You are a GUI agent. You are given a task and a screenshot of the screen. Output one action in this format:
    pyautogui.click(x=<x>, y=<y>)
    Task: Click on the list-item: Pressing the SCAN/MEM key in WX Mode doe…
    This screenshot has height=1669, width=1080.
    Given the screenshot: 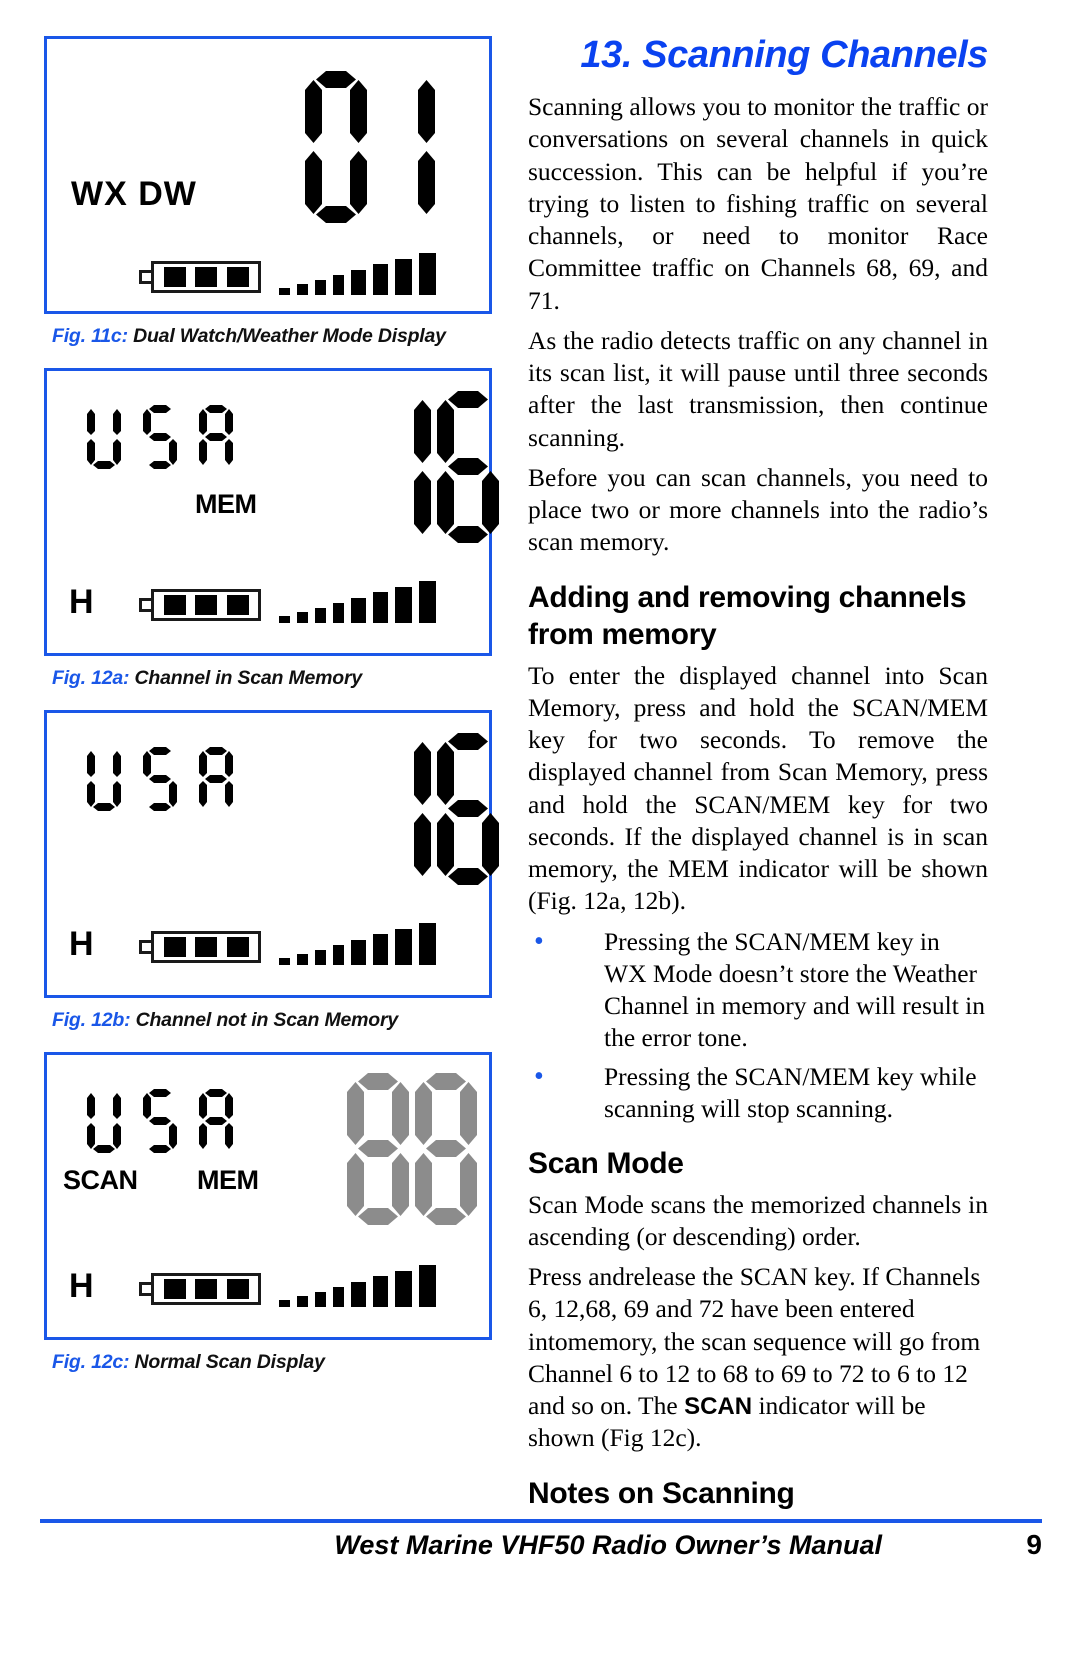 What is the action you would take?
    pyautogui.click(x=758, y=989)
    